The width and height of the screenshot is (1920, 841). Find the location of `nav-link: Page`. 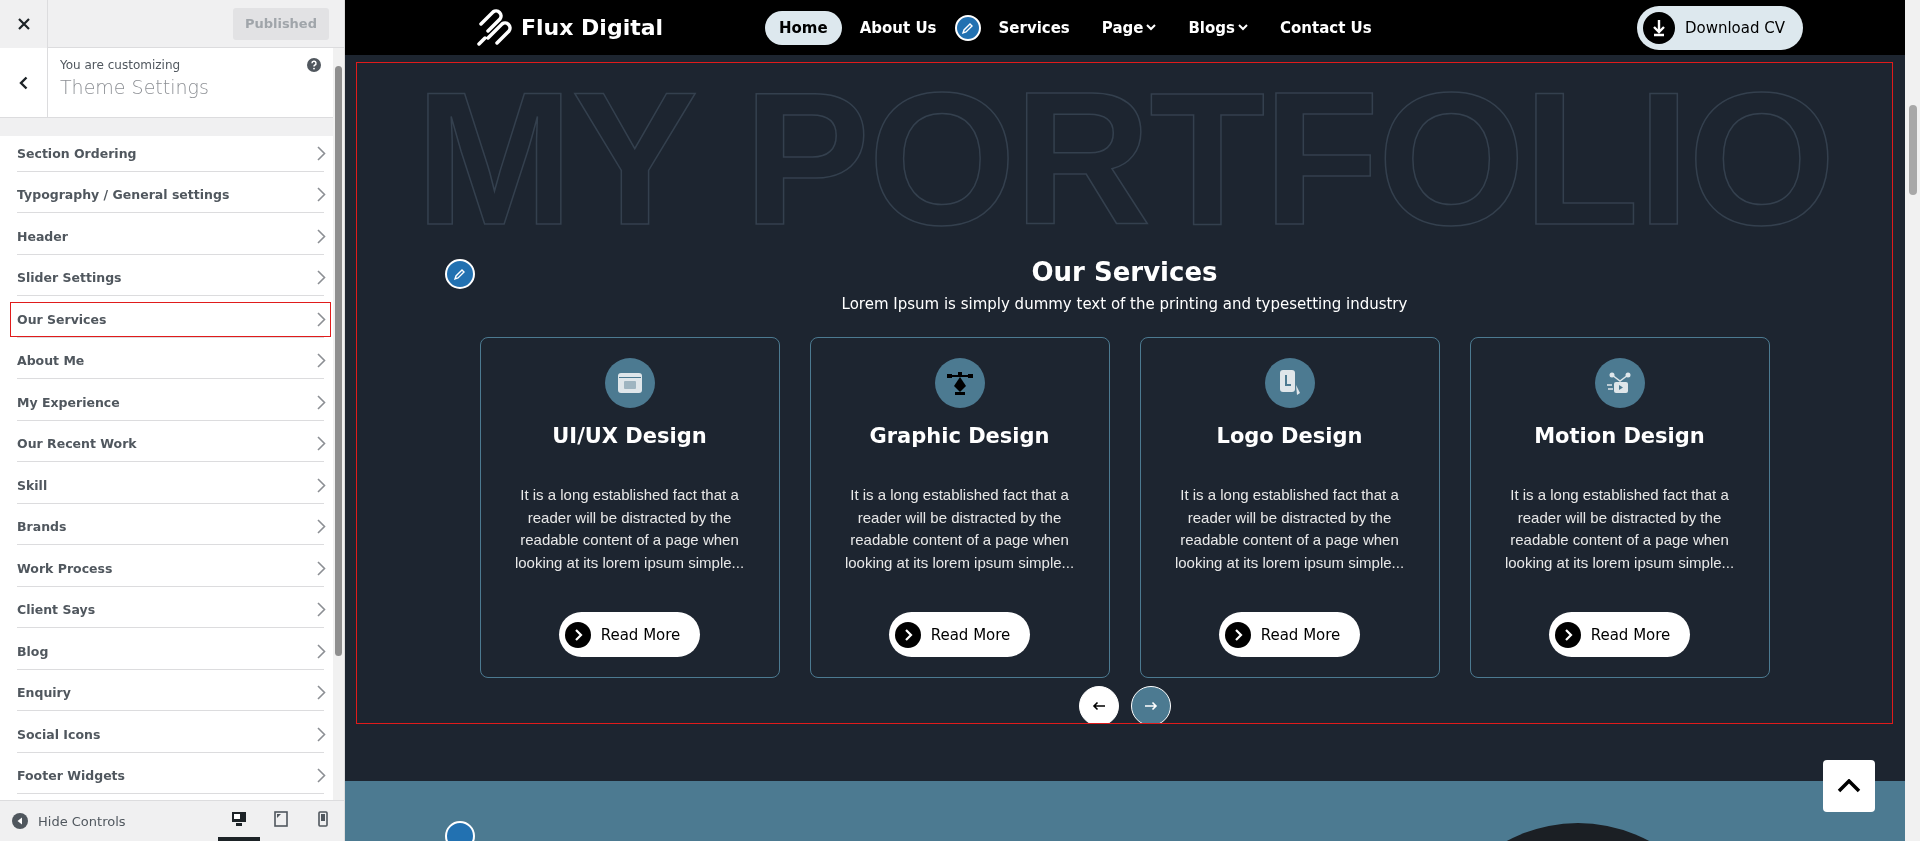

nav-link: Page is located at coordinates (1129, 27).